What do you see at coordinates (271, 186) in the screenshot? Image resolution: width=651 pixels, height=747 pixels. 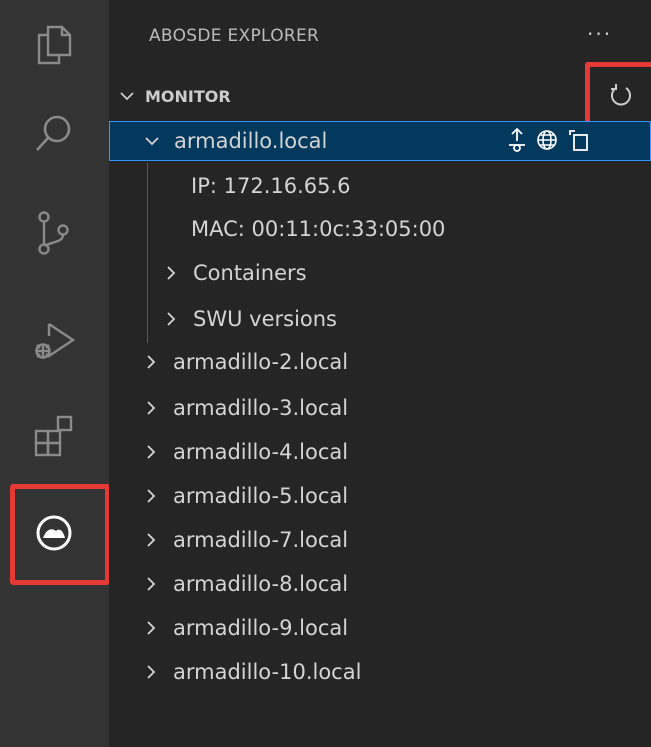 I see `ip-label: IP: 172.16.65.6` at bounding box center [271, 186].